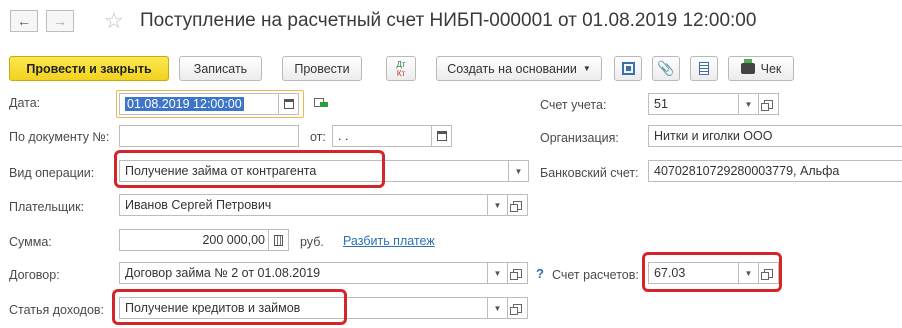  What do you see at coordinates (775, 136) in the screenshot?
I see `organization-input: Нитки и иголки ООО` at bounding box center [775, 136].